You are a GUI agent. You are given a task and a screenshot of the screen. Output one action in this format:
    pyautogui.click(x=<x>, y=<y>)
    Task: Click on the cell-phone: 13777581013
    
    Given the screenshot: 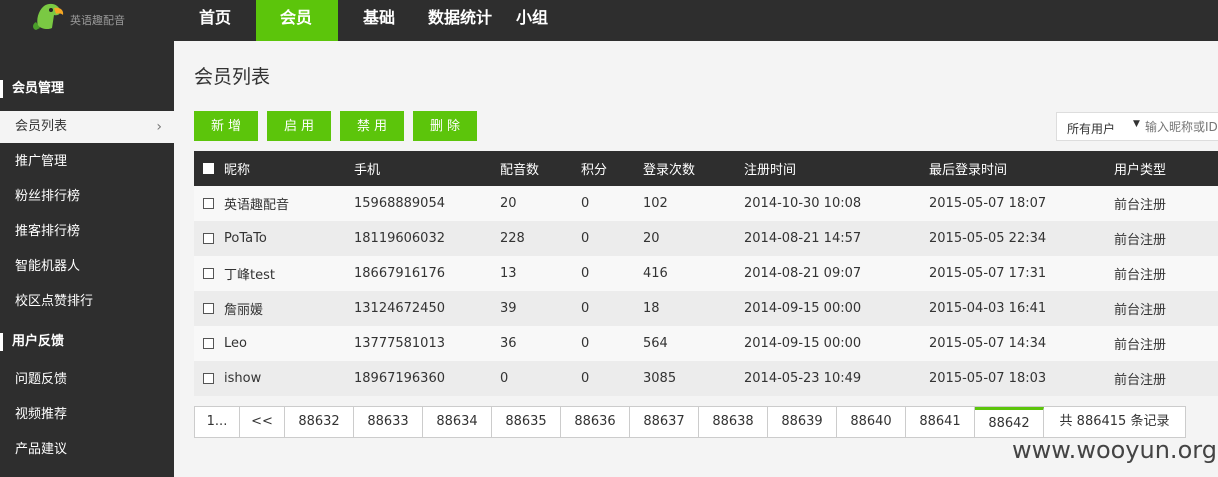 What is the action you would take?
    pyautogui.click(x=399, y=343)
    